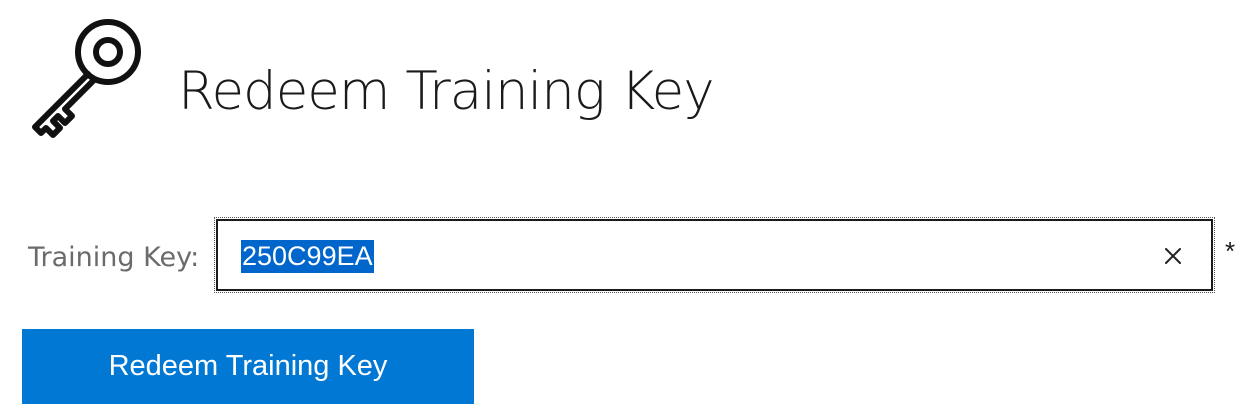 The width and height of the screenshot is (1253, 415). I want to click on training-key-value: 250C99EA, so click(307, 256).